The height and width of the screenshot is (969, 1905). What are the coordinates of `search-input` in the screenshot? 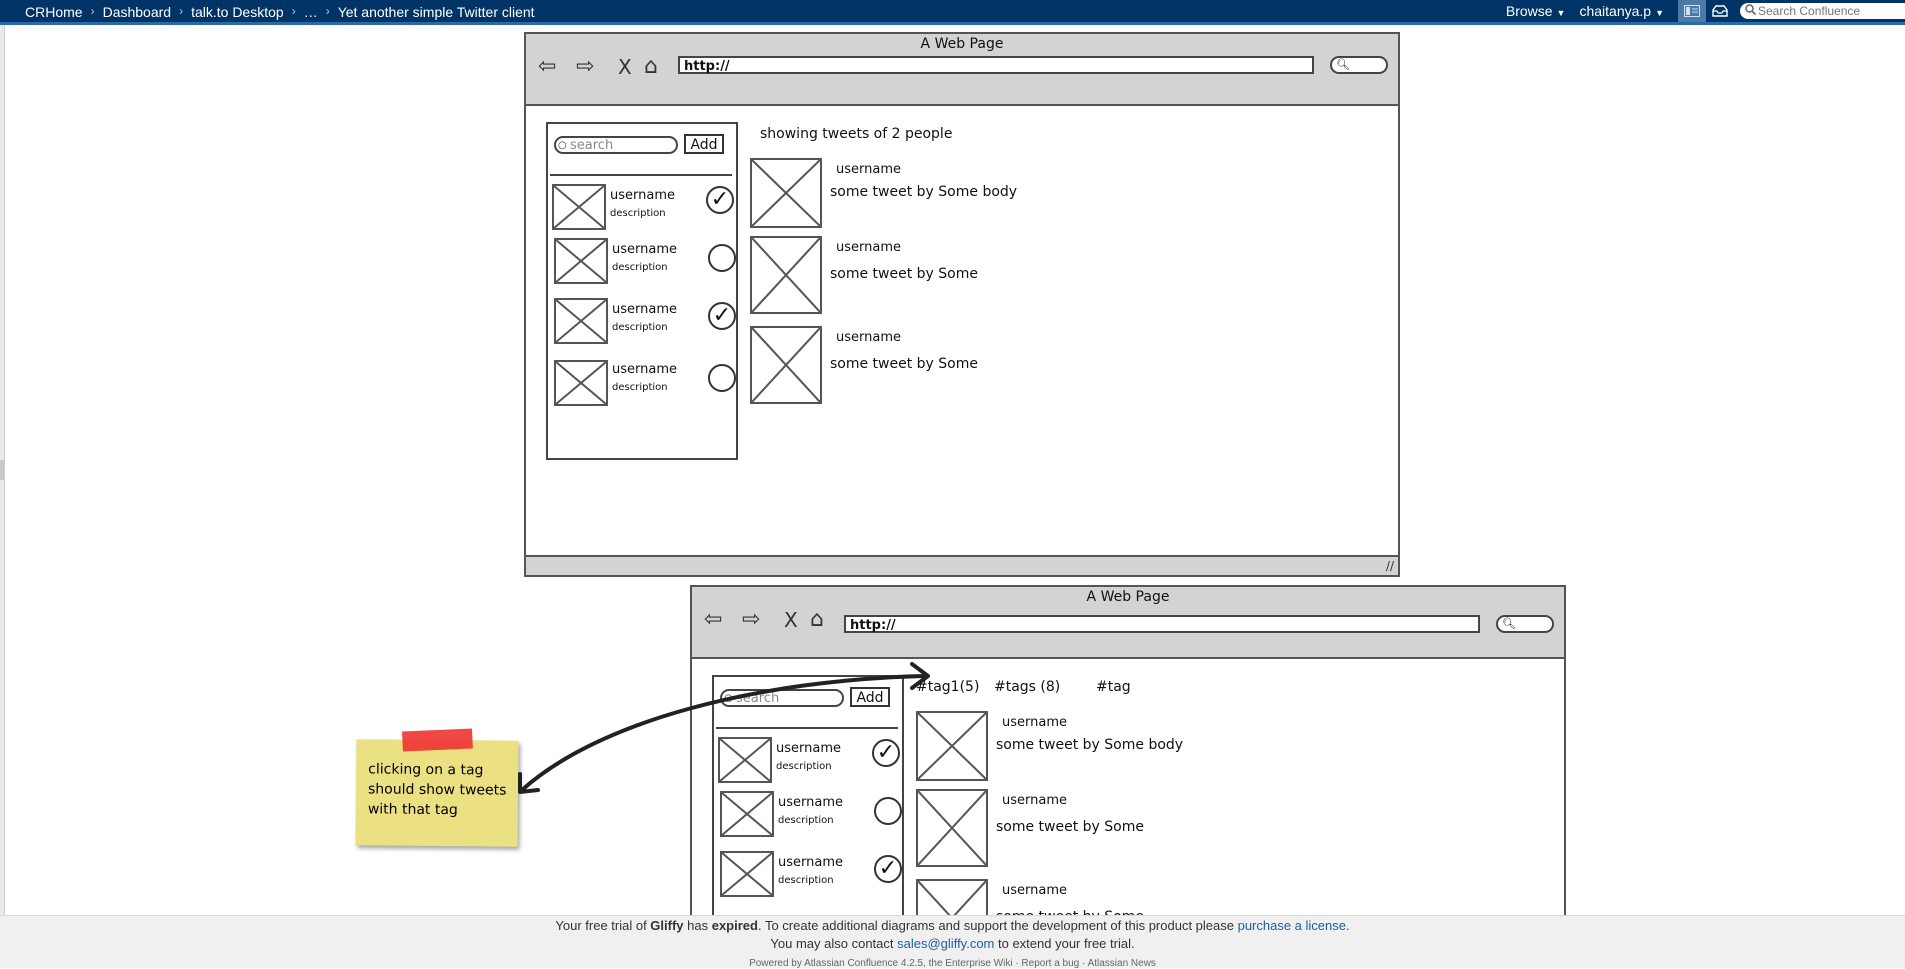 It's located at (1827, 11).